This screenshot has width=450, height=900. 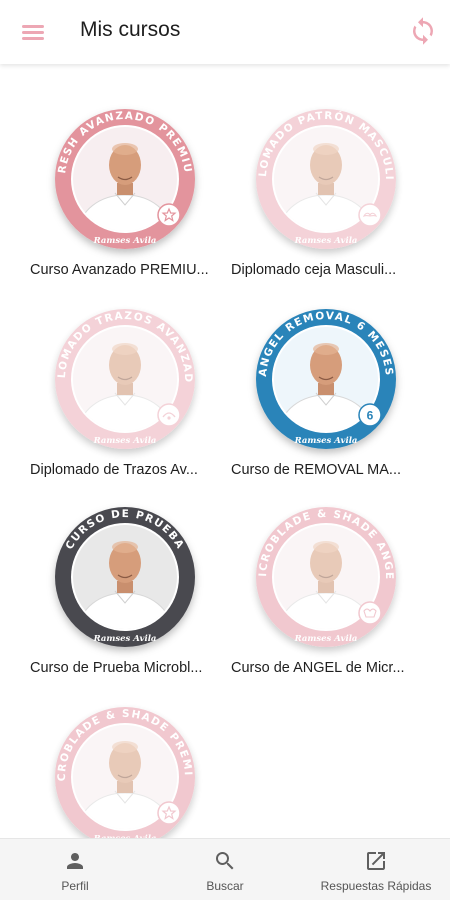 I want to click on nav-item-buscar: Buscar, so click(x=225, y=869).